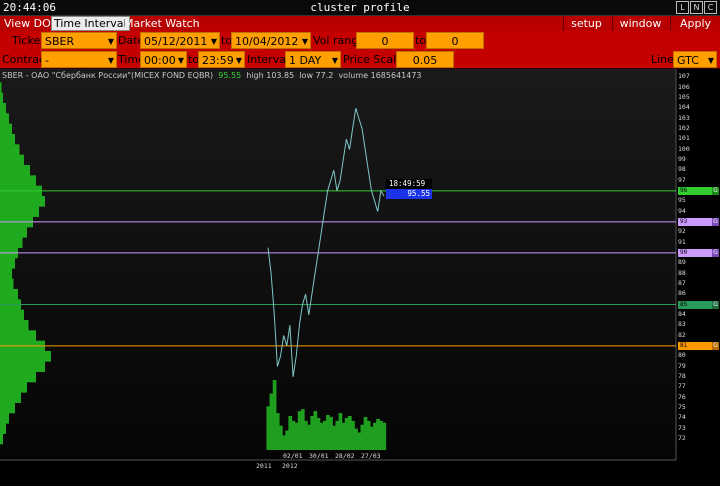  What do you see at coordinates (586, 23) in the screenshot?
I see `setup-button: setup` at bounding box center [586, 23].